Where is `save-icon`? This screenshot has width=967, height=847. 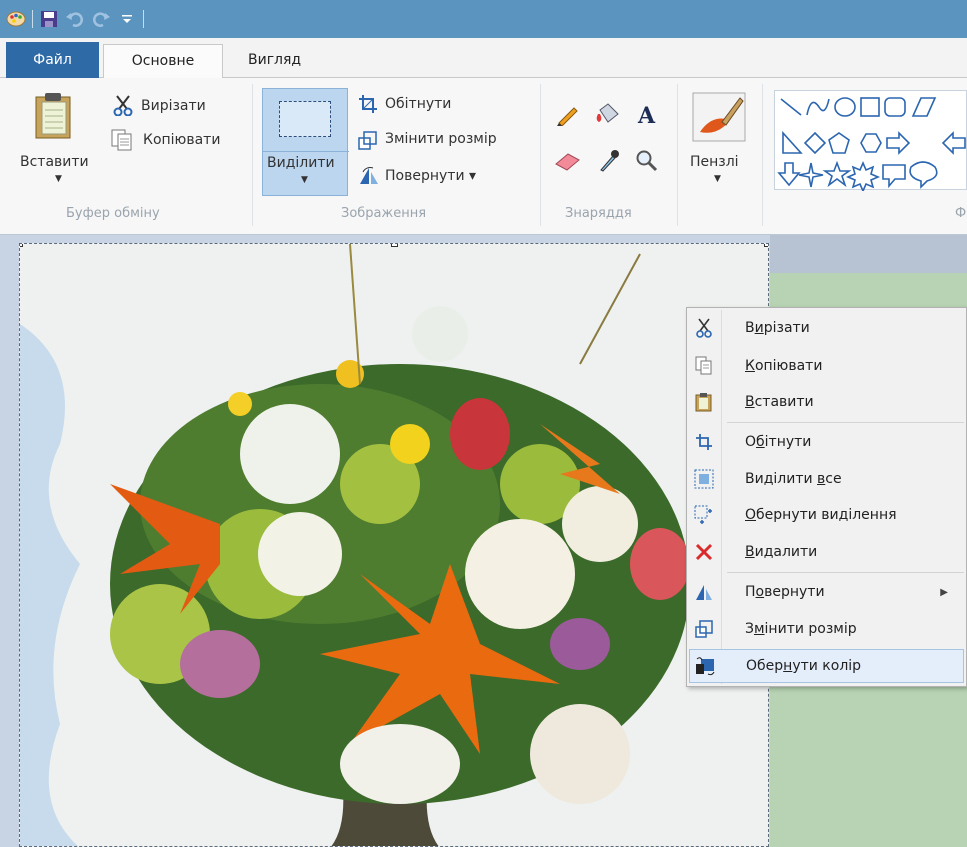
save-icon is located at coordinates (49, 19).